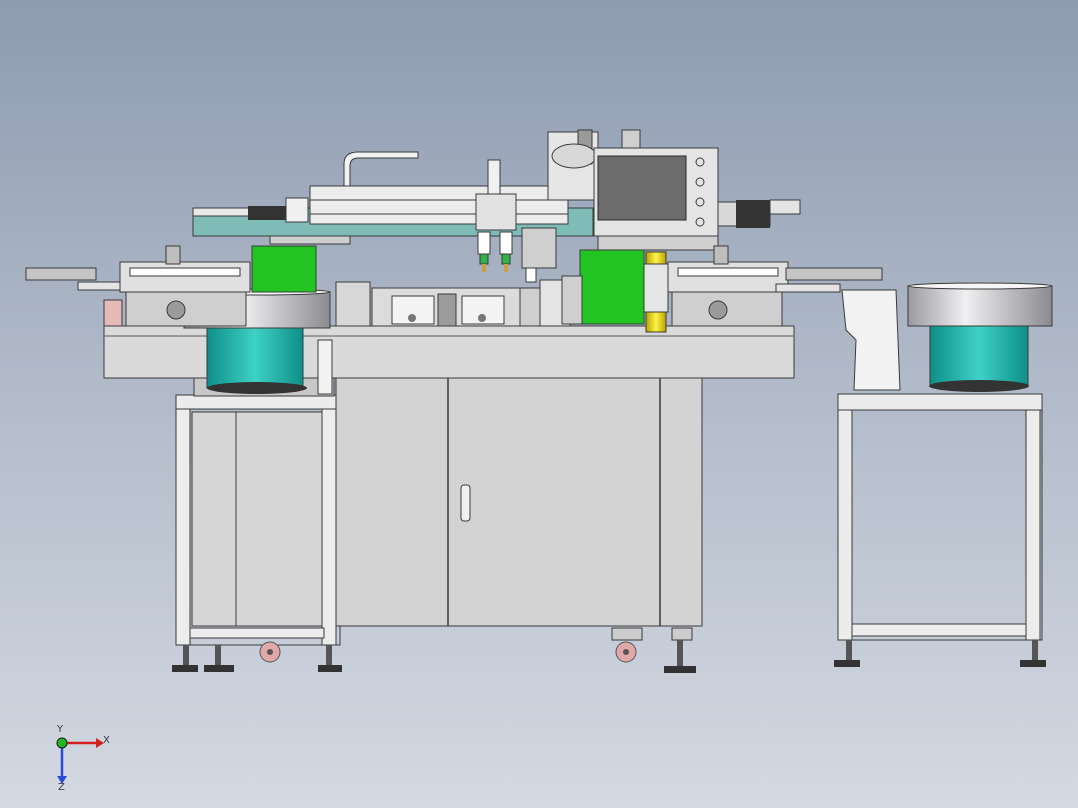 The width and height of the screenshot is (1078, 808). I want to click on axis-x-label: X, so click(106, 740).